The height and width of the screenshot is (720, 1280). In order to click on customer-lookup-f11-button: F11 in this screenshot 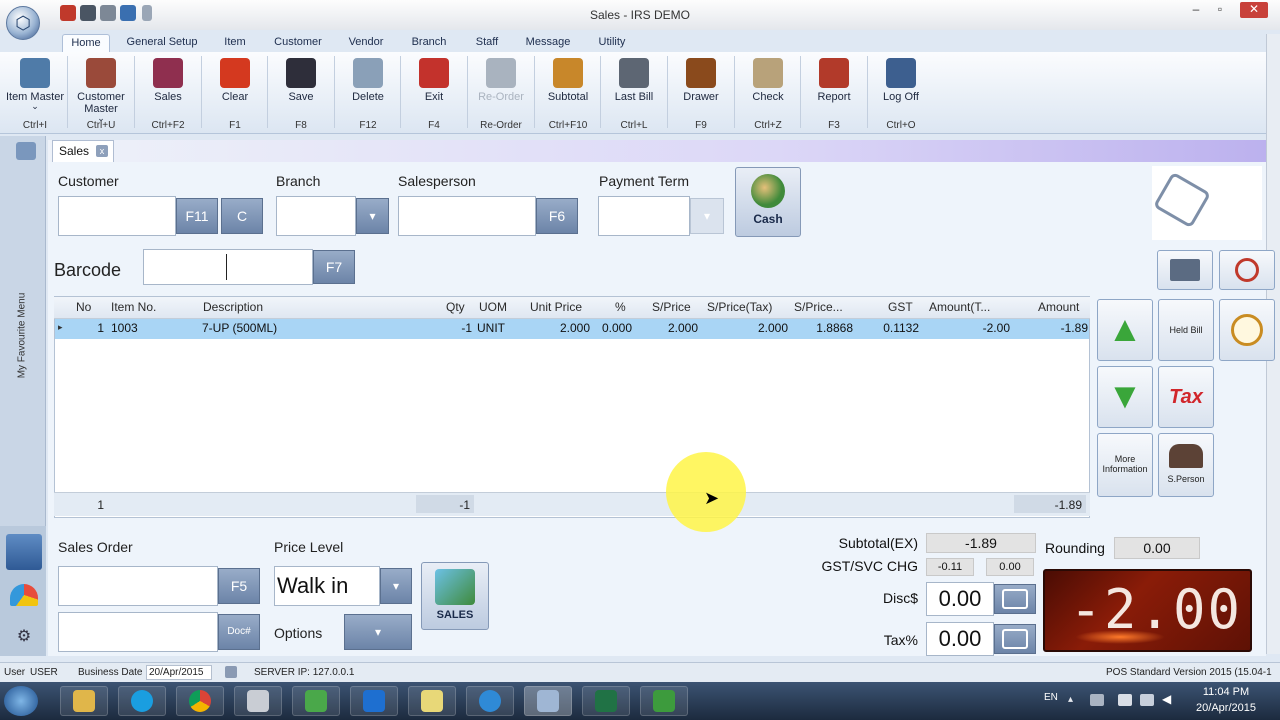, I will do `click(197, 216)`.